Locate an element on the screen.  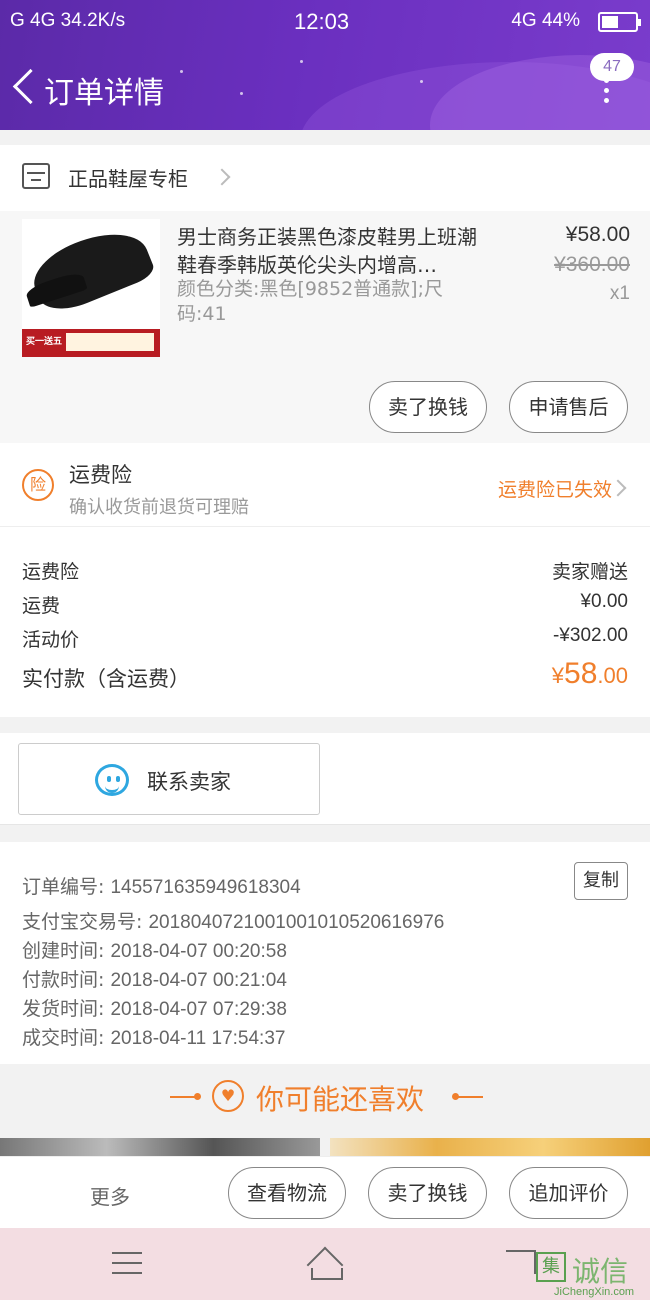
total-decimal: .00 is located at coordinates (612, 675).